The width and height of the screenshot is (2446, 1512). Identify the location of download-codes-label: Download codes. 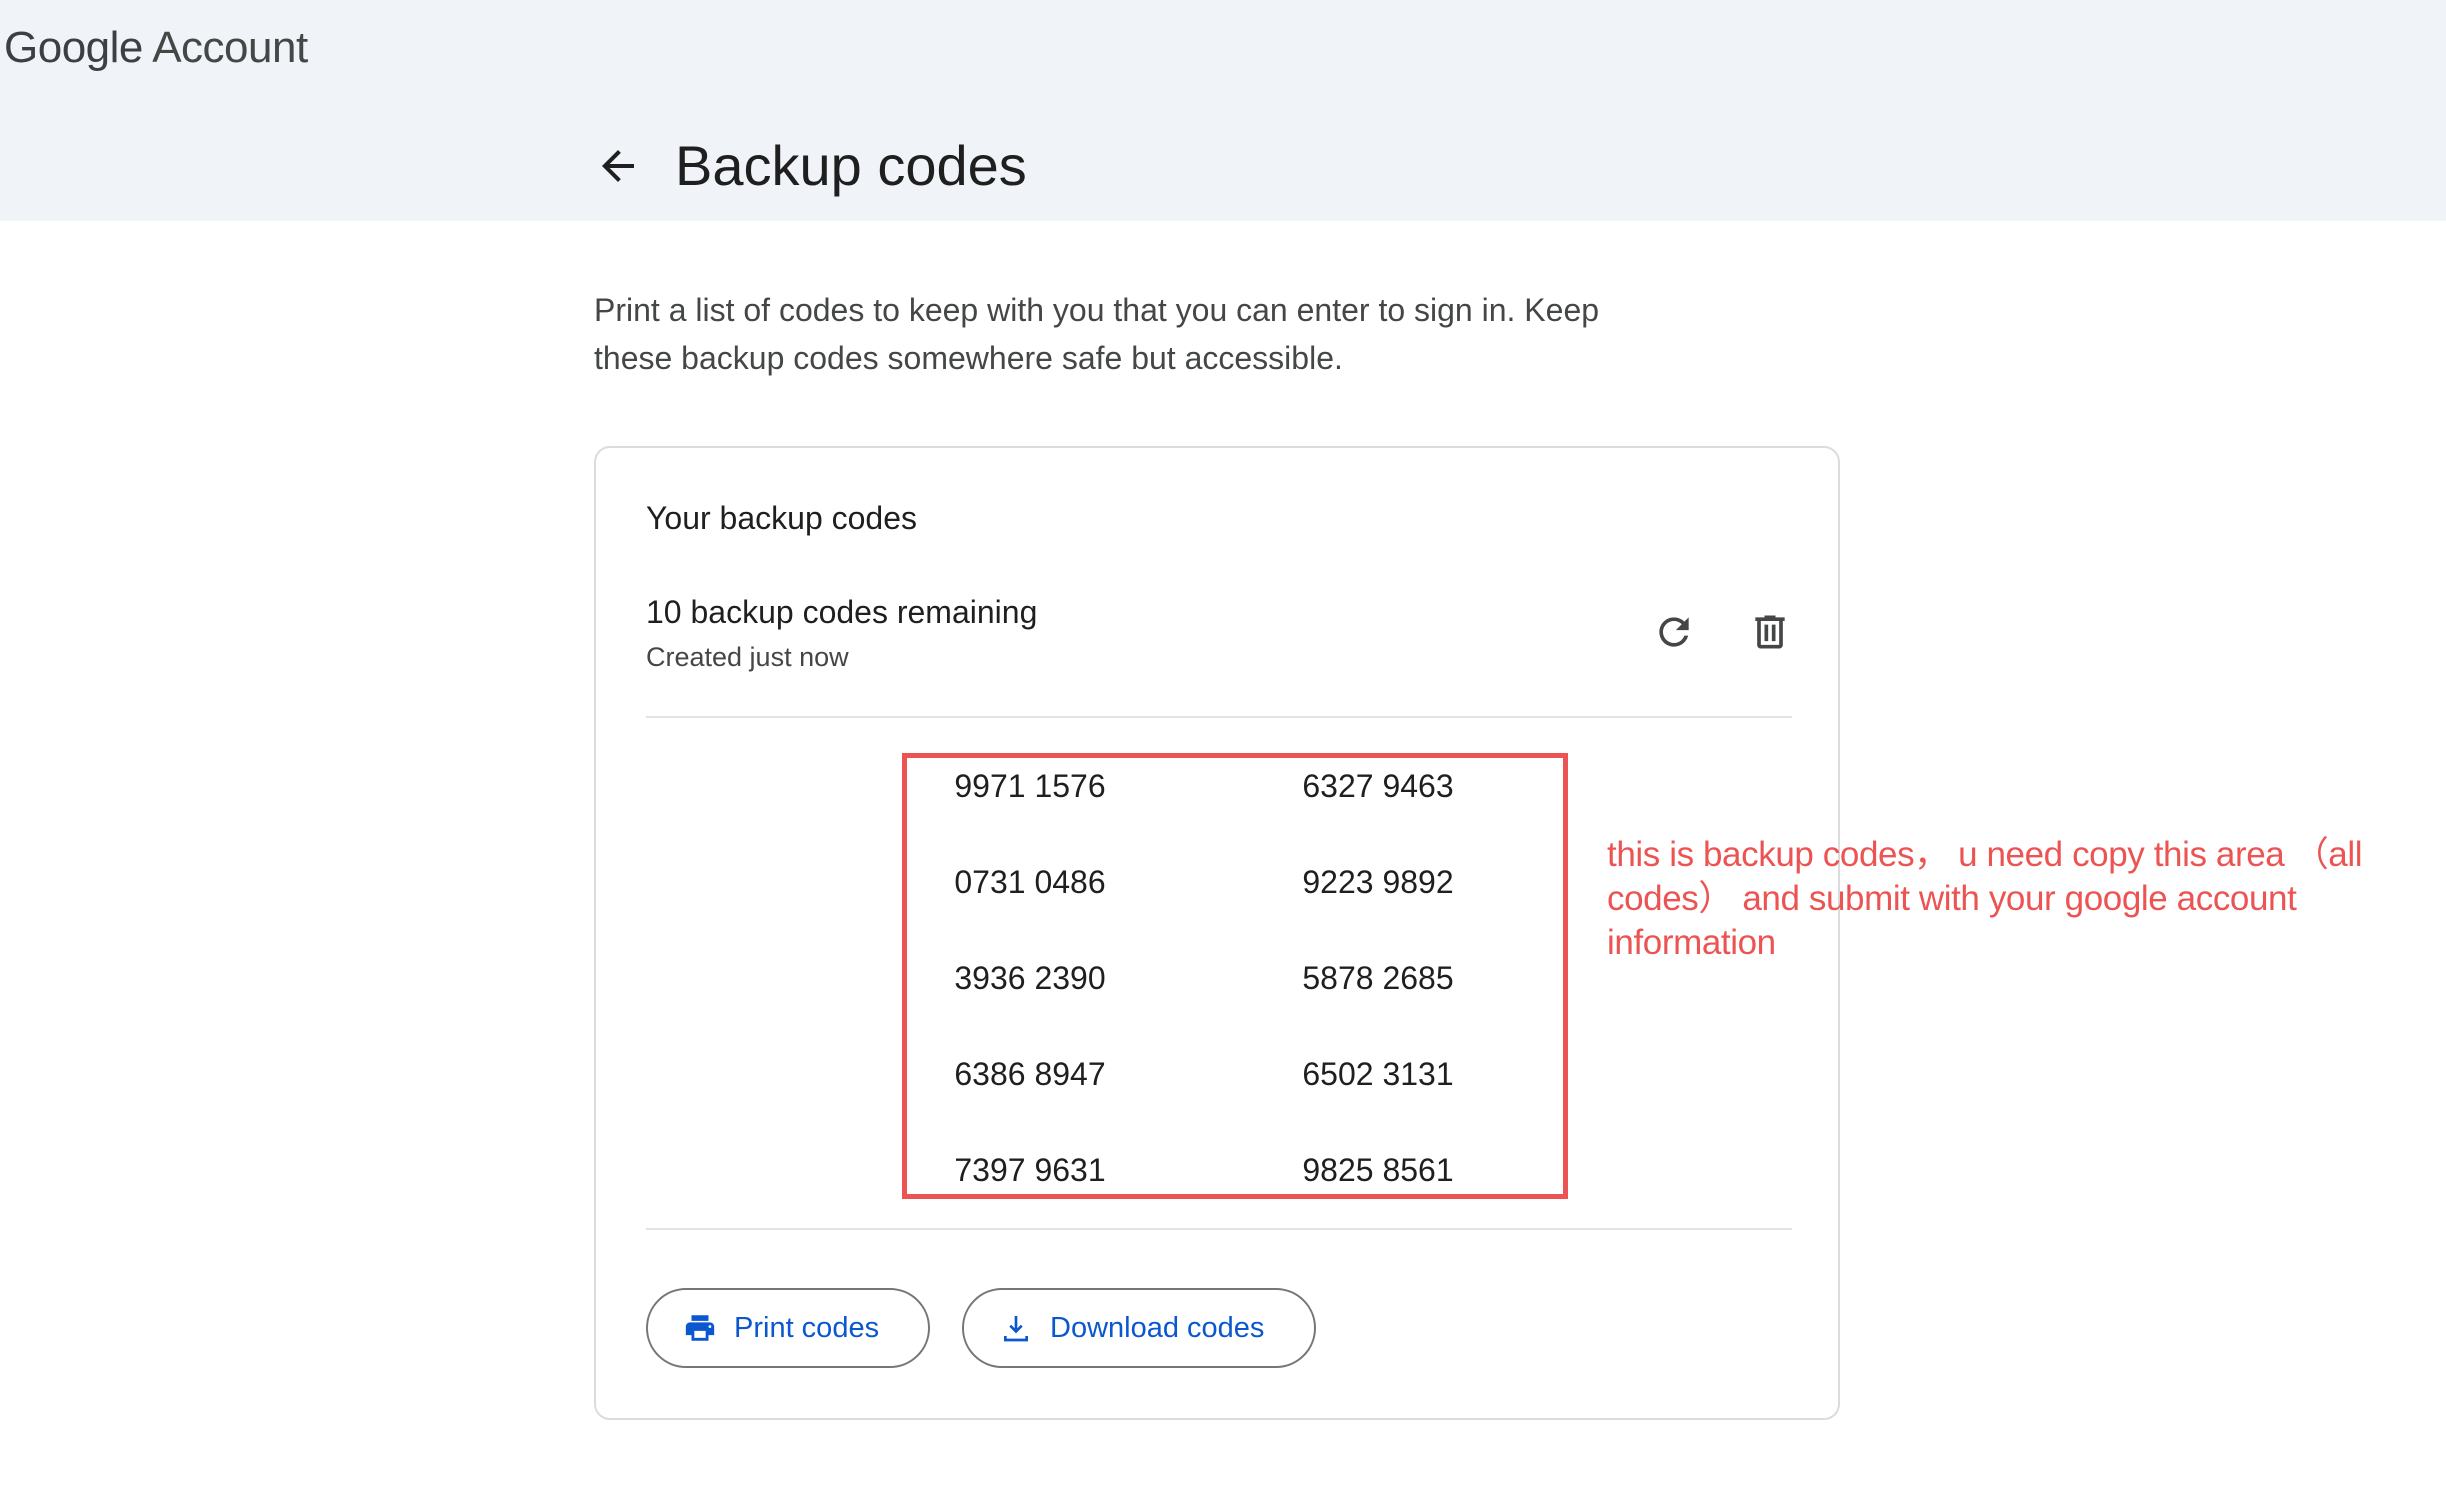
(1157, 1328).